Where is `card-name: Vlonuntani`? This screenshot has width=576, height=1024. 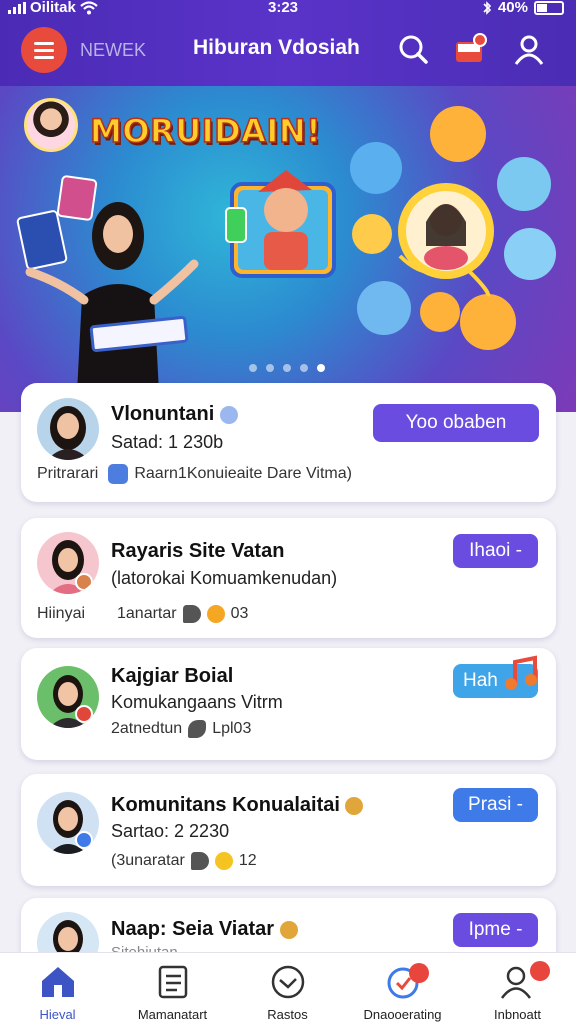 card-name: Vlonuntani is located at coordinates (163, 414).